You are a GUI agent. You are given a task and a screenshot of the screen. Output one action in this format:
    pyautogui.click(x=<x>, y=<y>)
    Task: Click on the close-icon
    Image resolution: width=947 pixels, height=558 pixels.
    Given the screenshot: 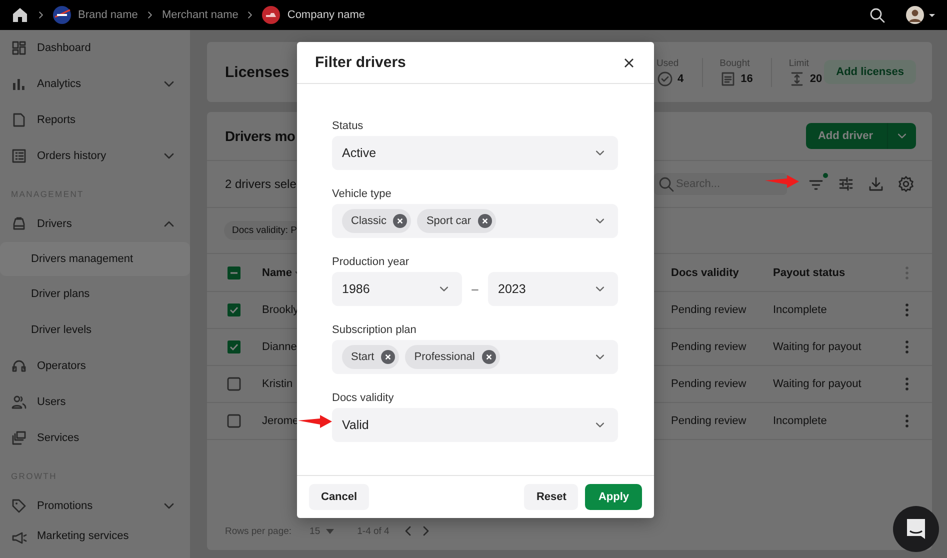 What is the action you would take?
    pyautogui.click(x=629, y=63)
    